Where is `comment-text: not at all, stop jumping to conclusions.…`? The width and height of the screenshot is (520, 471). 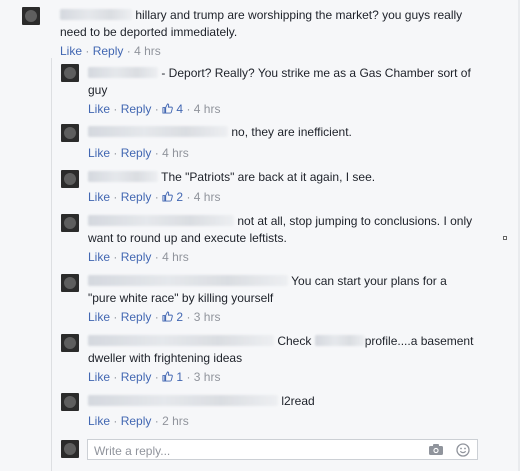
comment-text: not at all, stop jumping to conclusions.… is located at coordinates (283, 230).